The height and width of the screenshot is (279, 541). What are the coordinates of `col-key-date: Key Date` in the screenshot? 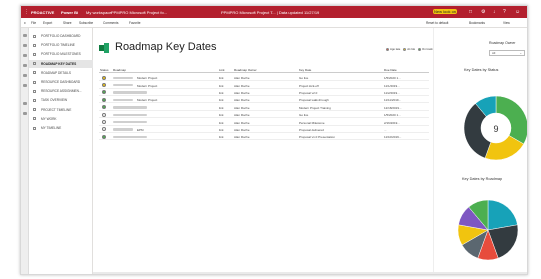 It's located at (305, 70).